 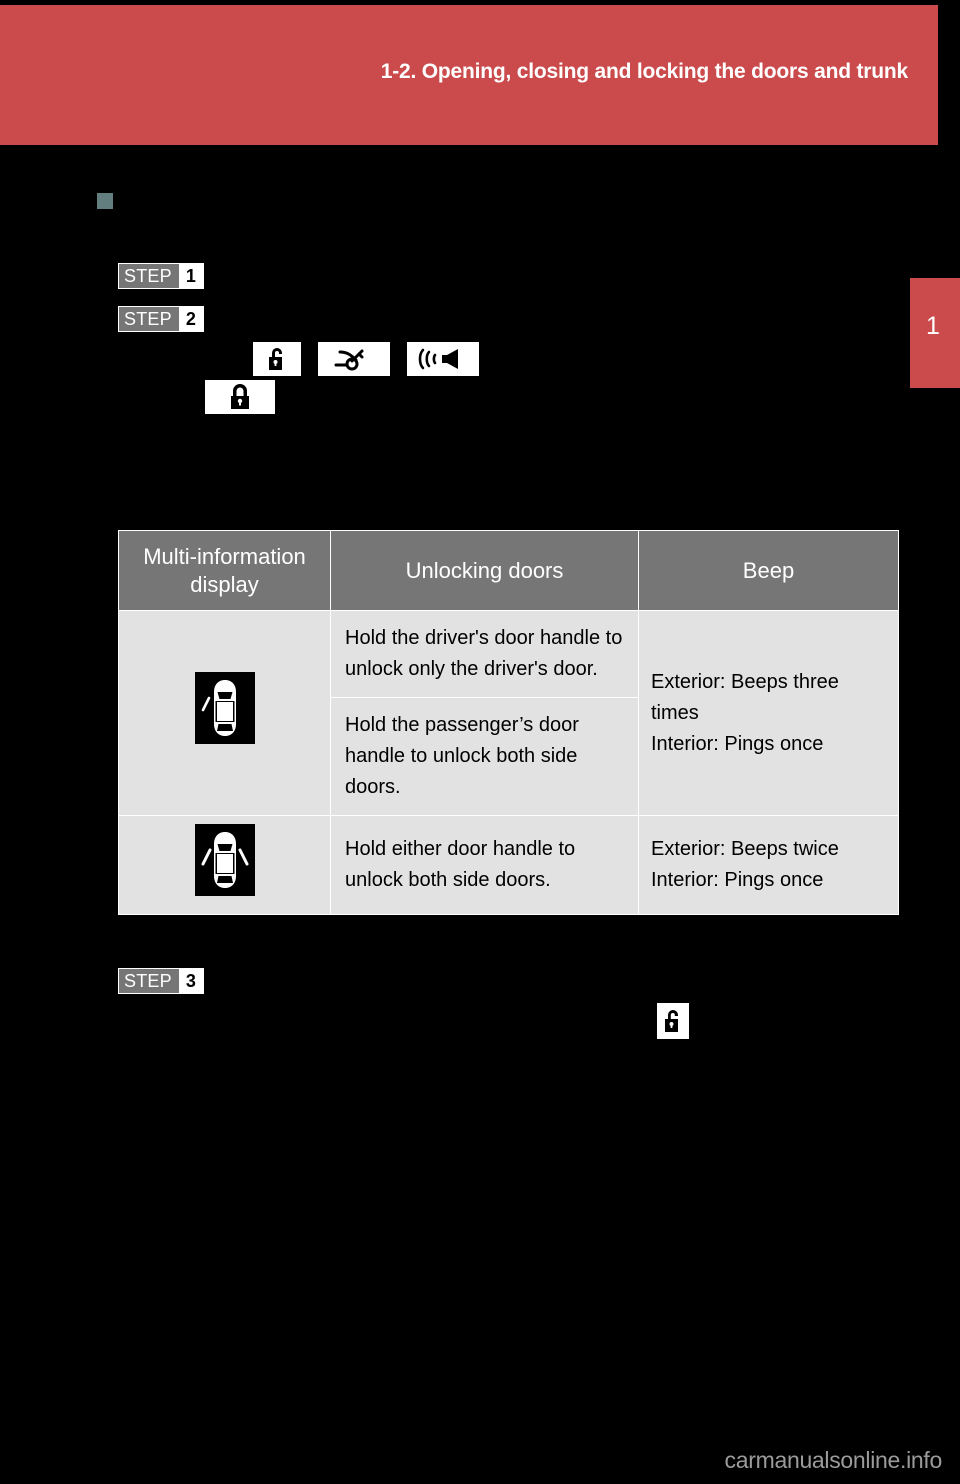 I want to click on lock-icon, so click(x=240, y=397).